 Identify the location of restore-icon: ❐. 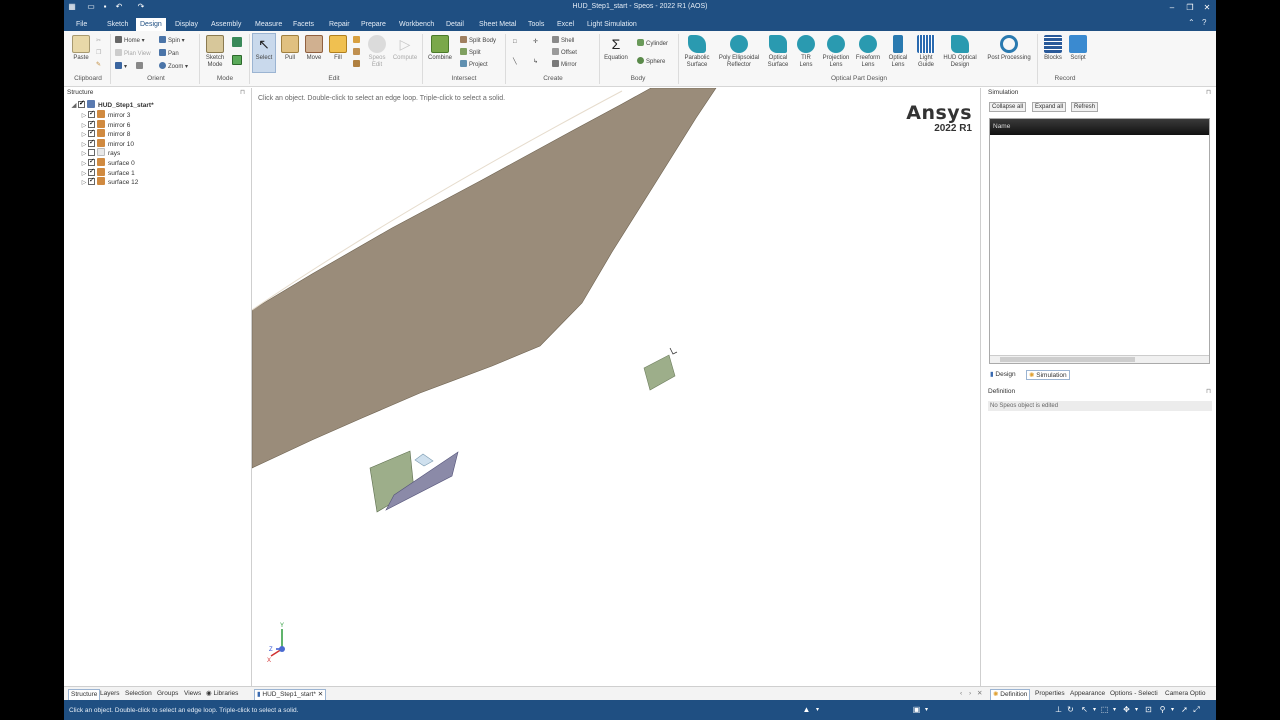
(1190, 7).